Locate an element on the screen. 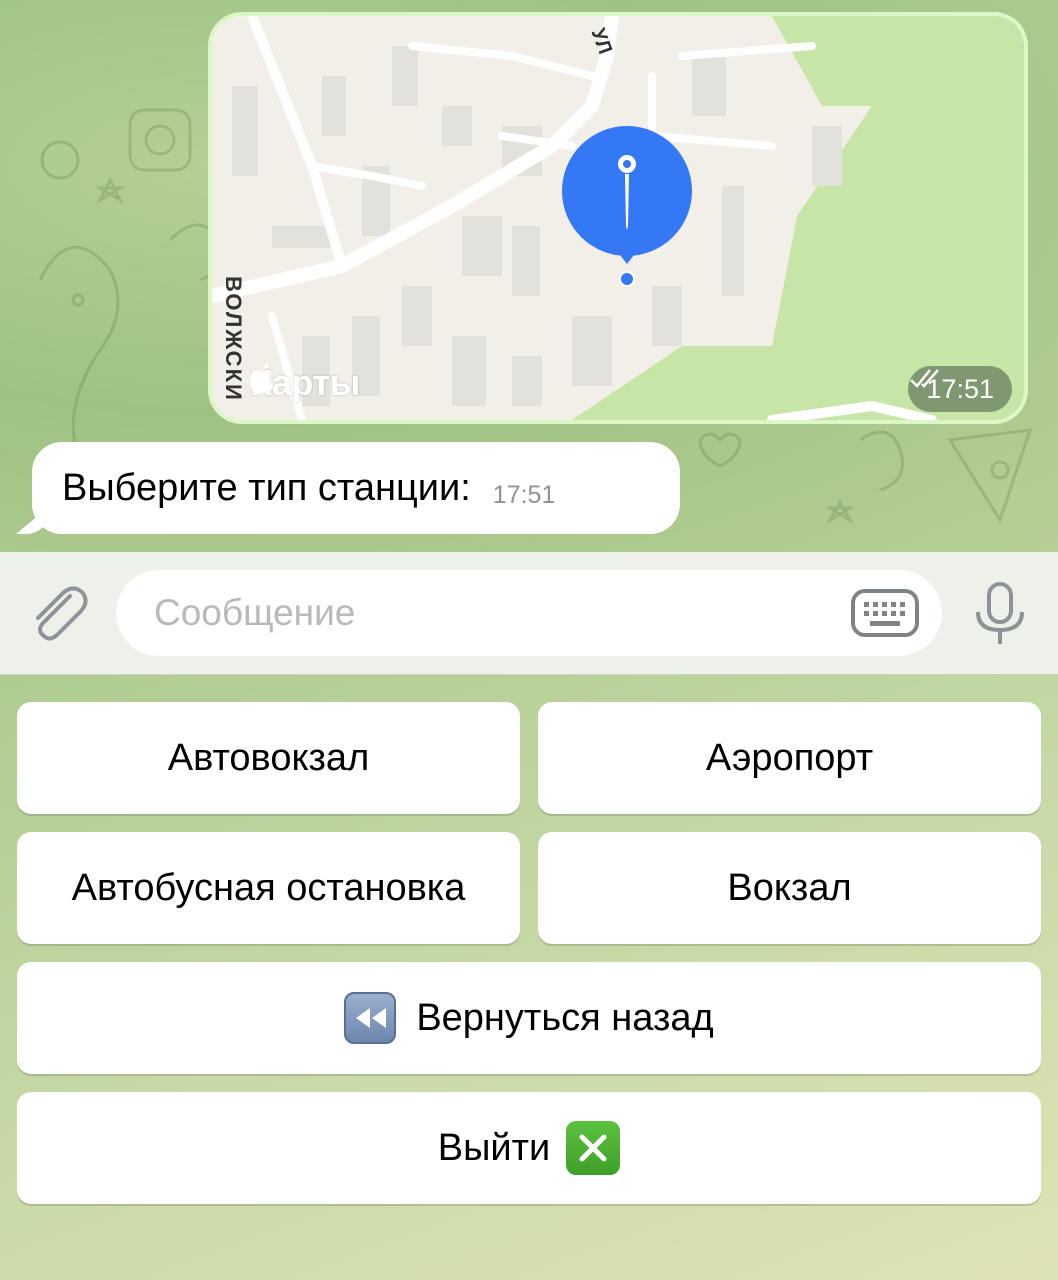 Image resolution: width=1058 pixels, height=1280 pixels. button-airport: Аэропорт is located at coordinates (789, 758).